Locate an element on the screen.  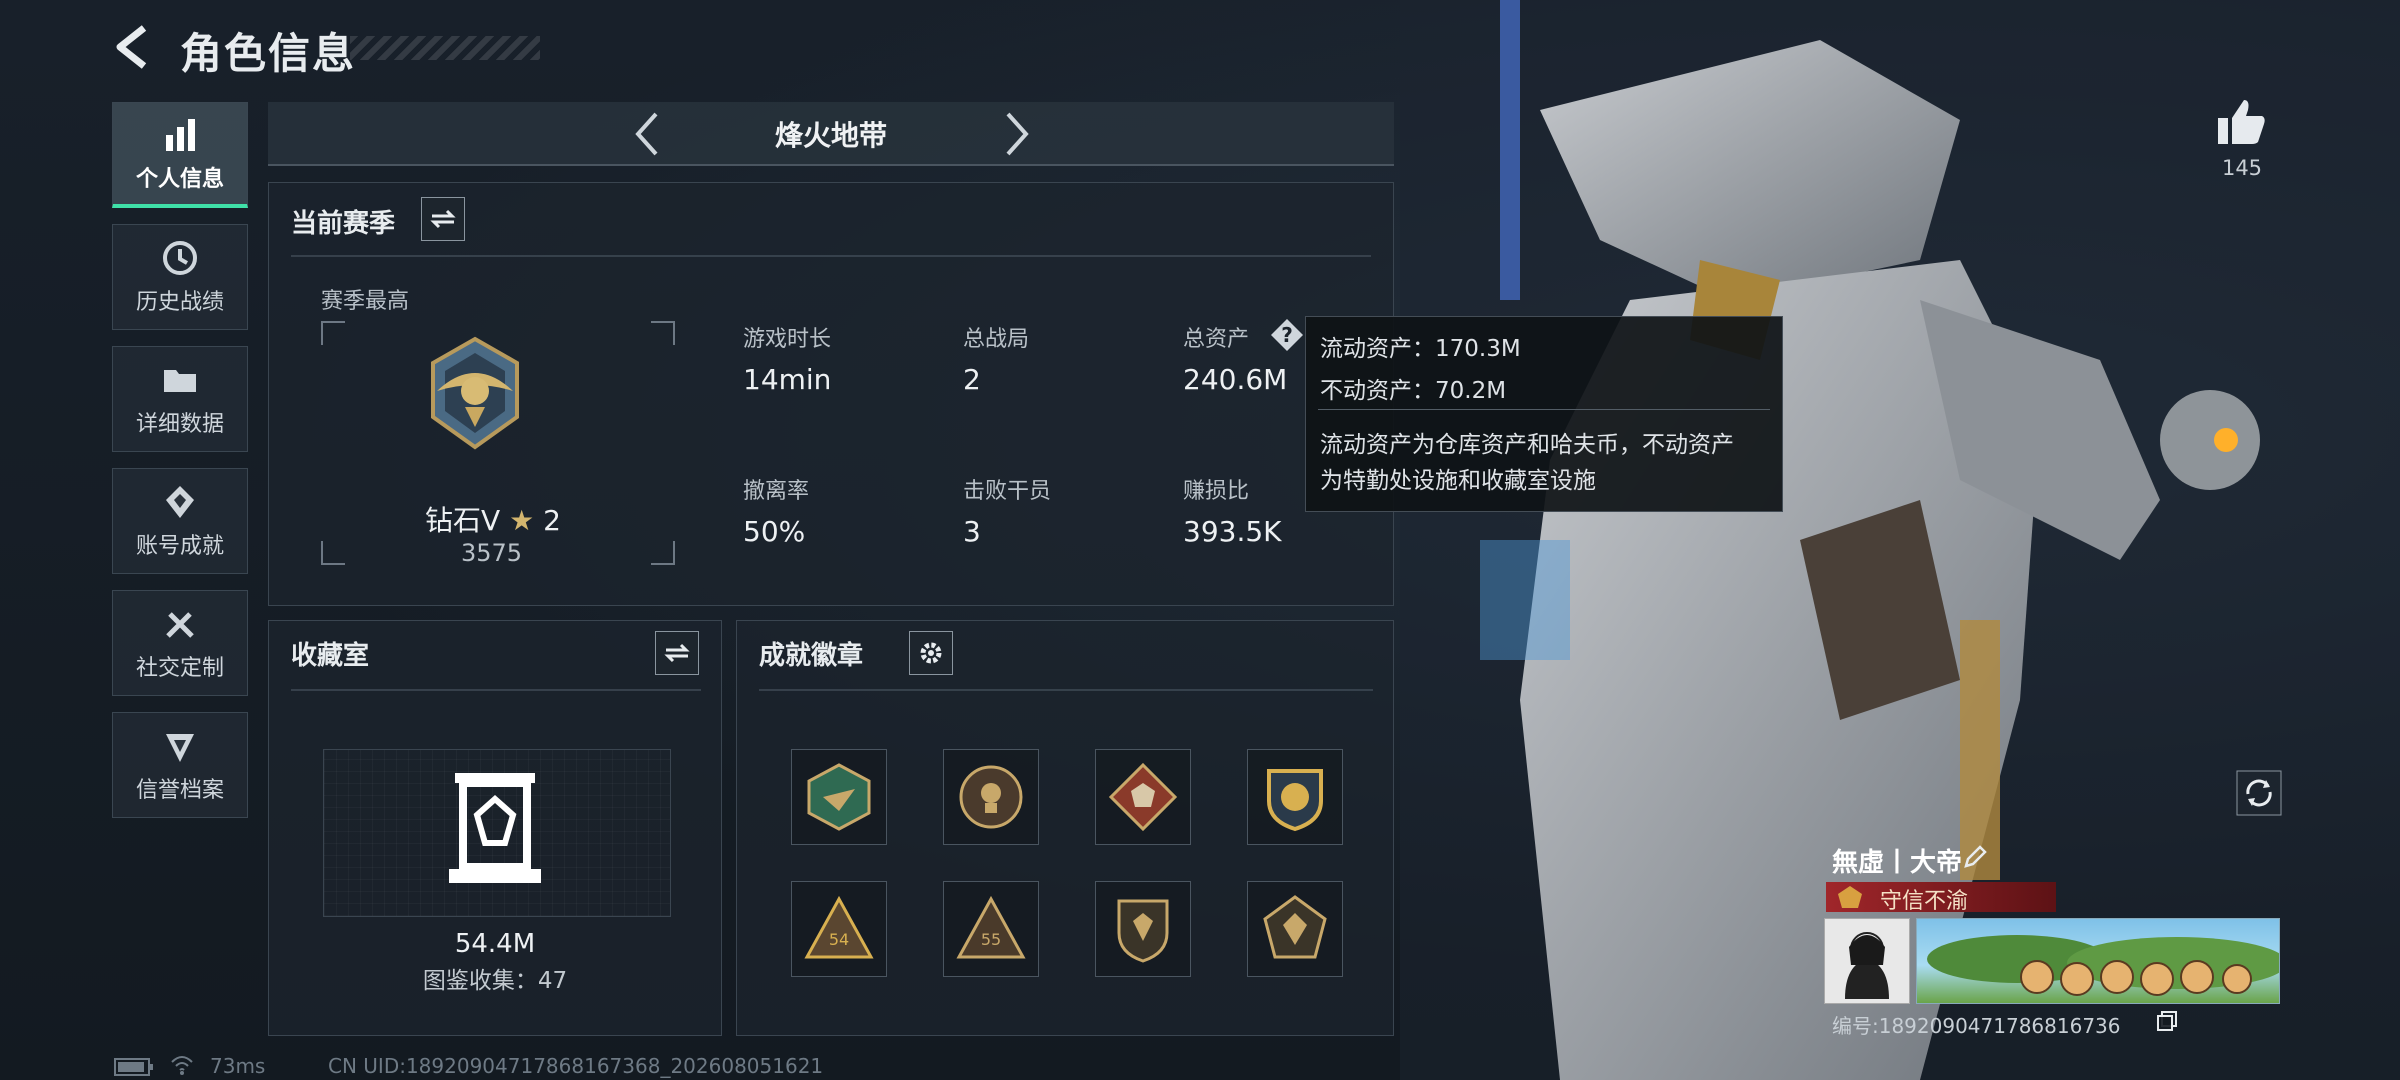
collection-value: 54.4M is located at coordinates (495, 944).